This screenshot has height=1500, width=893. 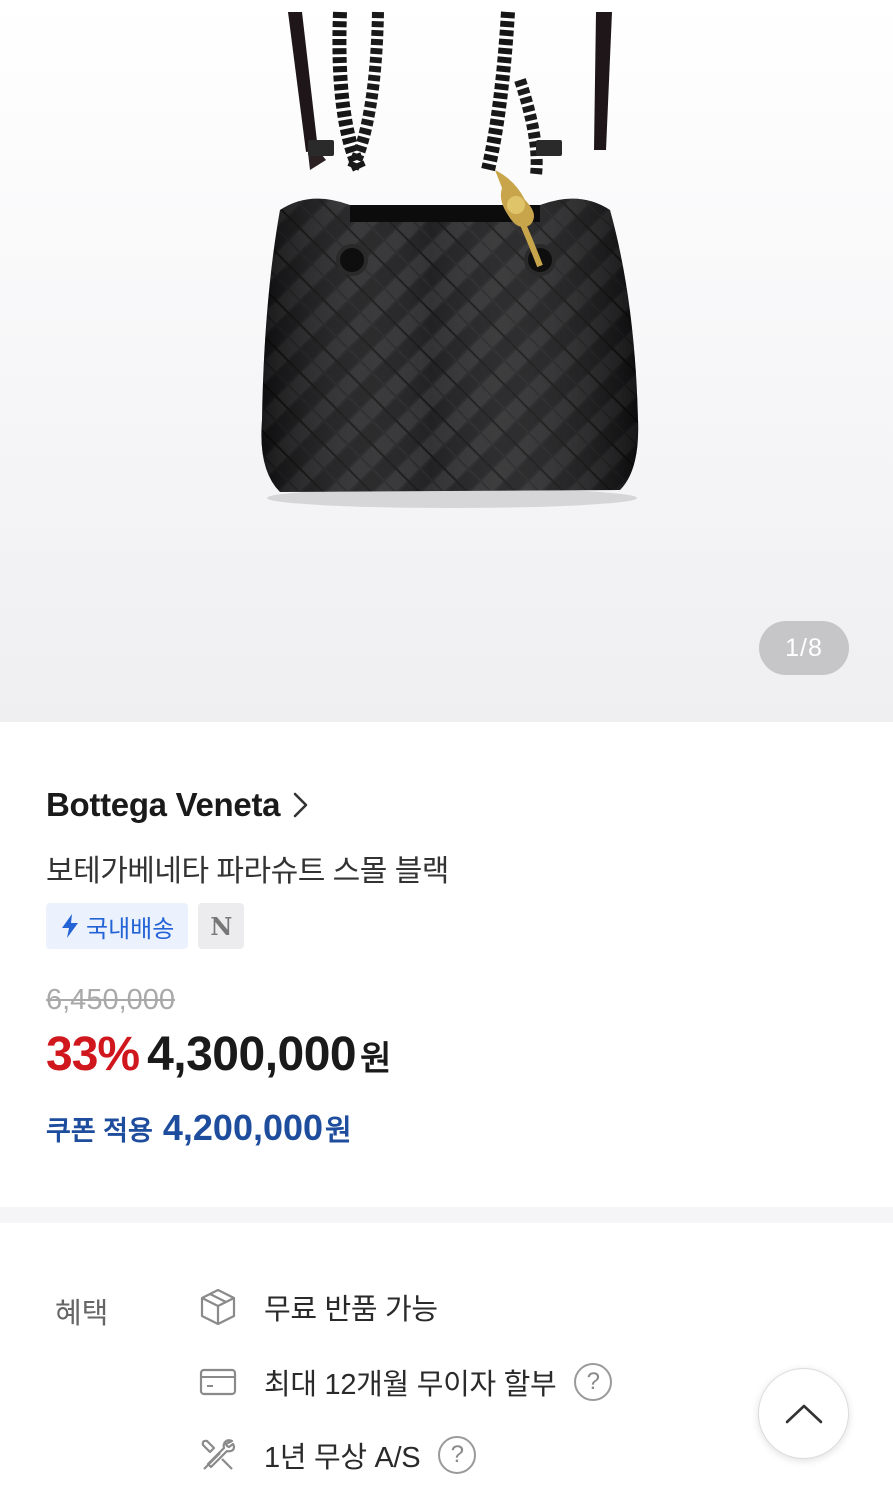 What do you see at coordinates (99, 1131) in the screenshot?
I see `coupon-label: 쿠폰 적용` at bounding box center [99, 1131].